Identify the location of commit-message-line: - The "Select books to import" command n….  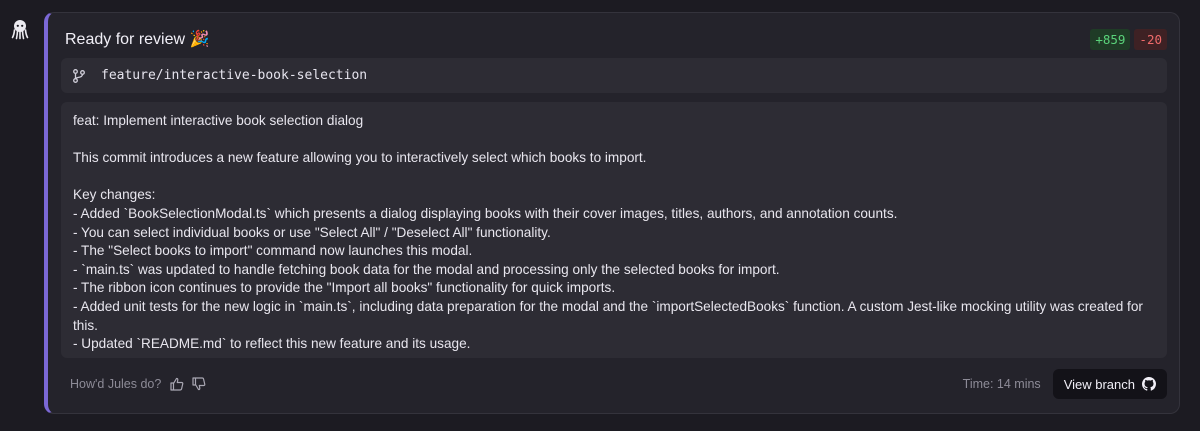
(273, 251).